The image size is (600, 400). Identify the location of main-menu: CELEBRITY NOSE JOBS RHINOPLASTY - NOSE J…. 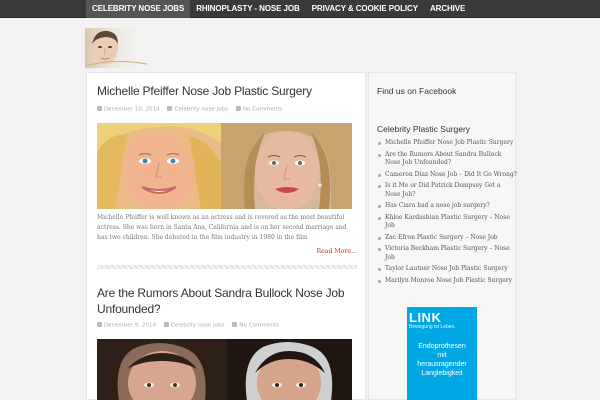
(278, 9).